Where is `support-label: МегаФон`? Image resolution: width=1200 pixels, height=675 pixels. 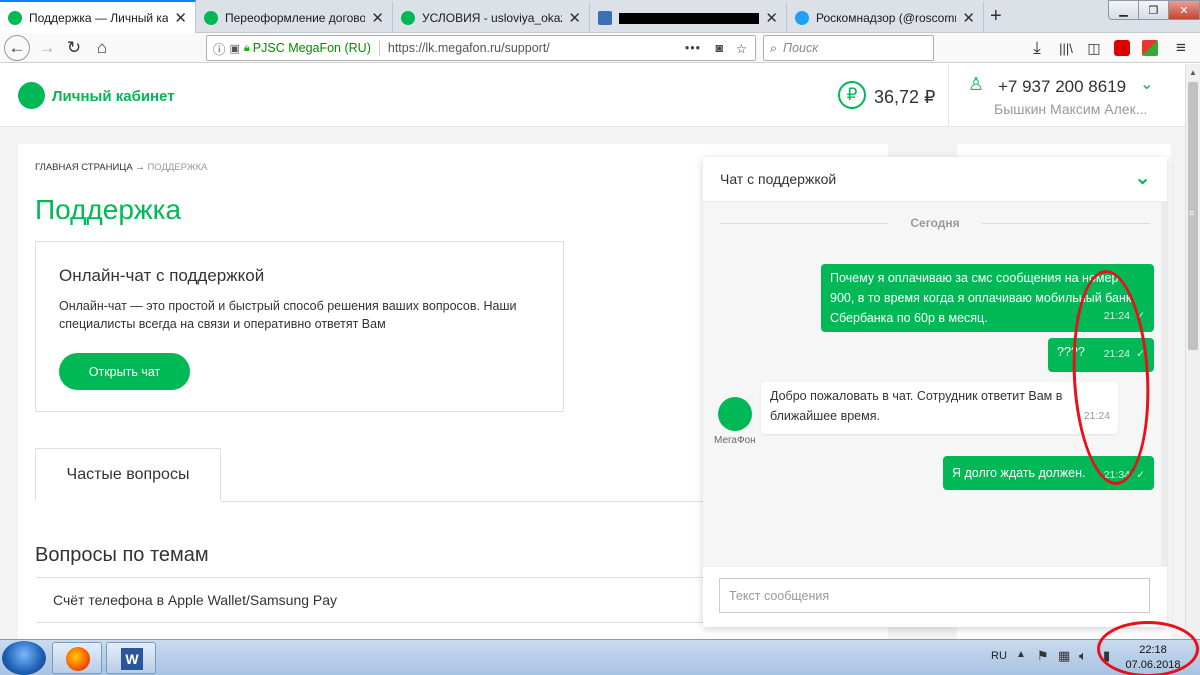
support-label: МегаФон is located at coordinates (735, 440).